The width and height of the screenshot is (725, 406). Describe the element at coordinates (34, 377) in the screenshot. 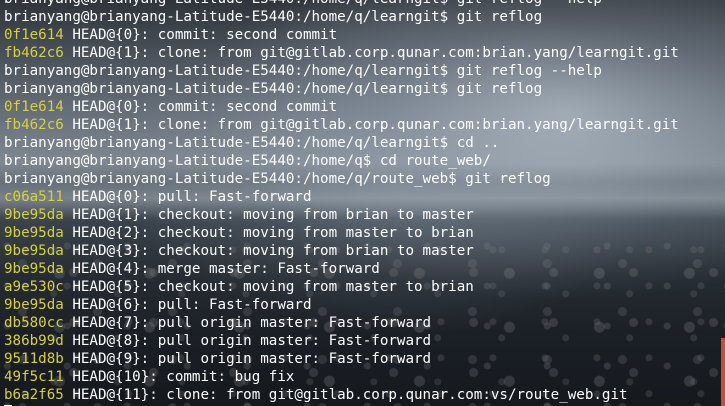

I see `commit-hash: 49f5c11` at that location.